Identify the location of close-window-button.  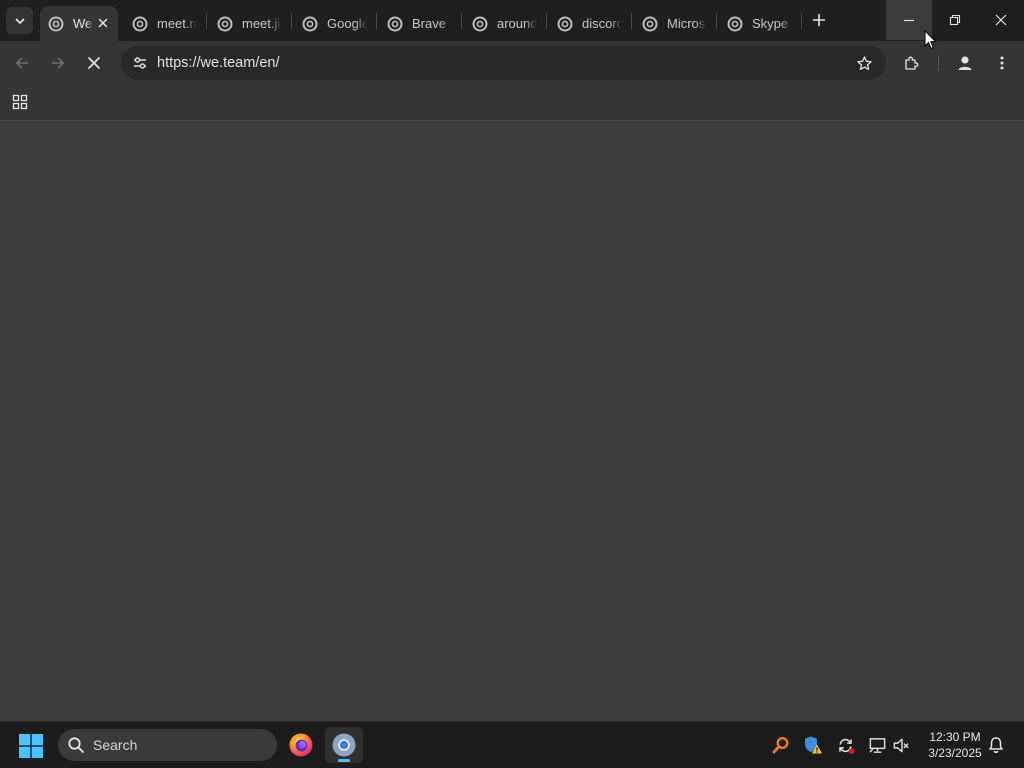
(1001, 20).